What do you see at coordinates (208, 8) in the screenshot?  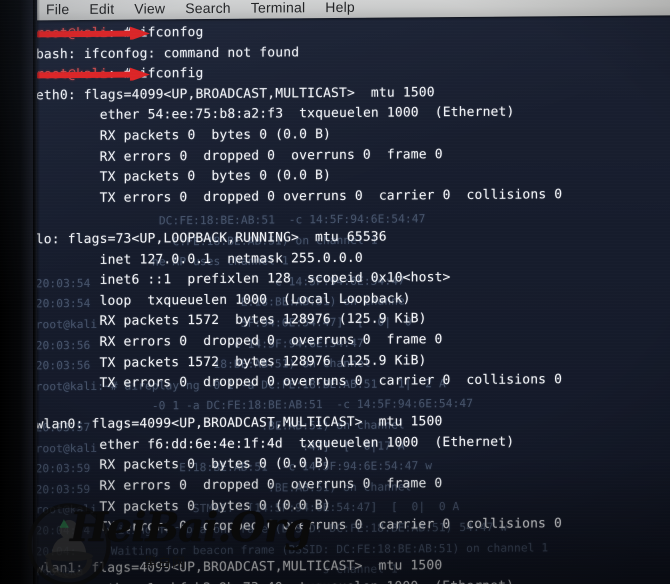 I see `menu-item-search: Search` at bounding box center [208, 8].